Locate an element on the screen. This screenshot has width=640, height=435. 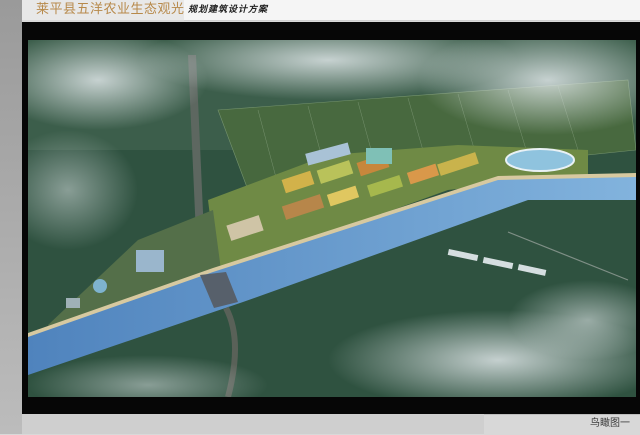
left-margin-strip is located at coordinates (11, 217).